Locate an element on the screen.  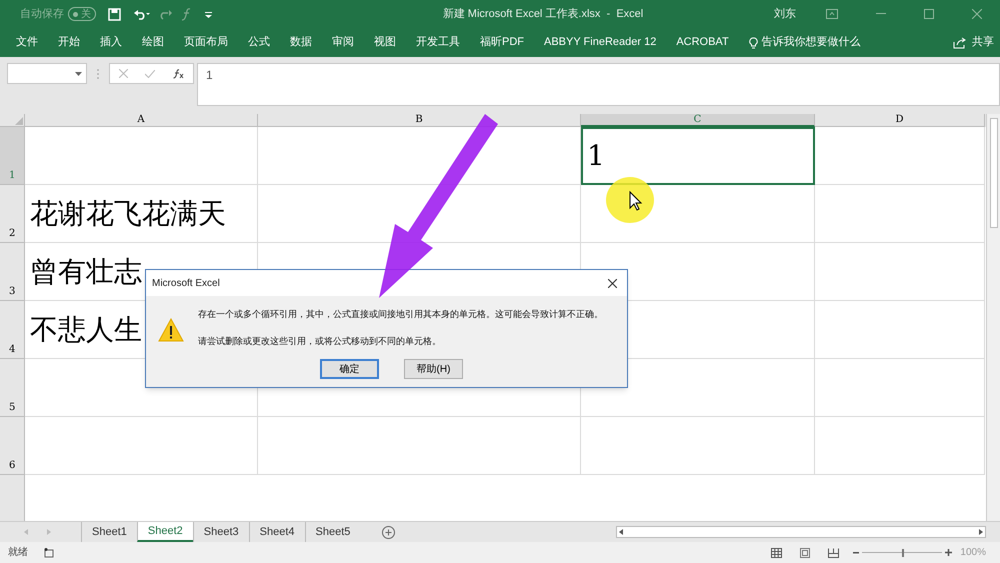
lightbulb-icon is located at coordinates (753, 42).